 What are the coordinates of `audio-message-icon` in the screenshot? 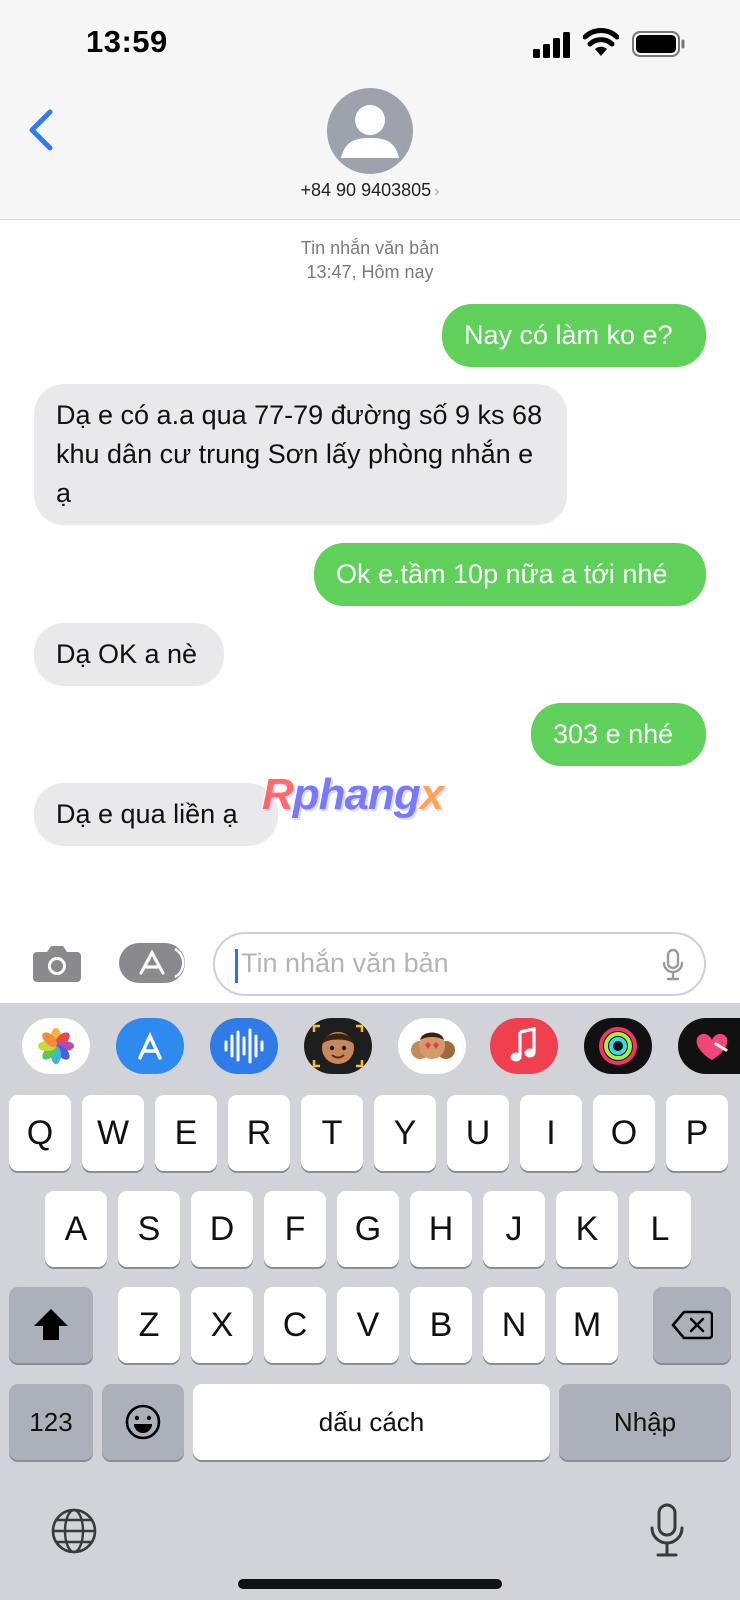 It's located at (244, 1046).